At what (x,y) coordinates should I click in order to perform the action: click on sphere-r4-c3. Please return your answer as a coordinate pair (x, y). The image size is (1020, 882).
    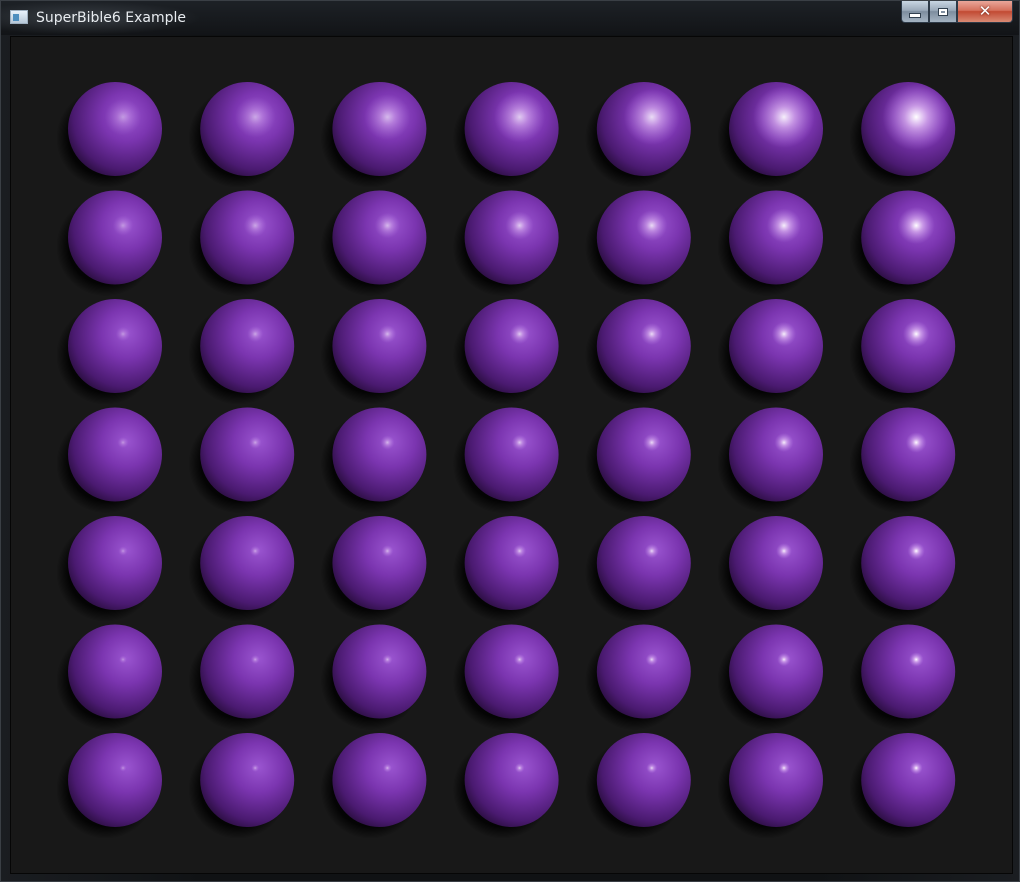
    Looking at the image, I should click on (373, 460).